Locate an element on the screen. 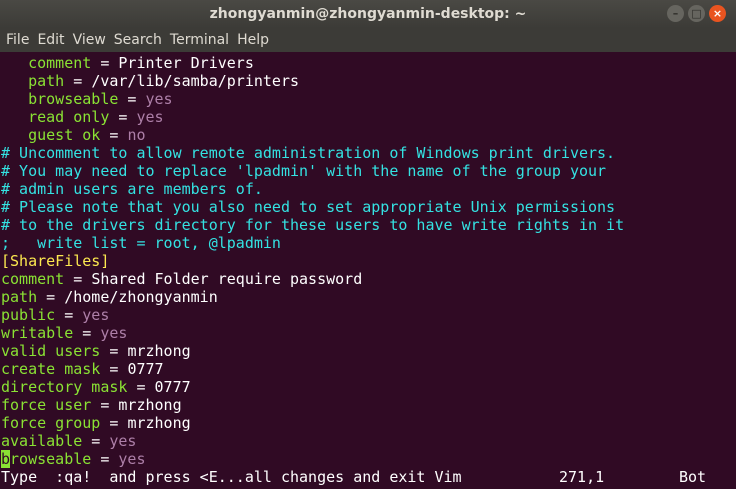 This screenshot has height=489, width=736. window-controls: – □ × is located at coordinates (696, 13).